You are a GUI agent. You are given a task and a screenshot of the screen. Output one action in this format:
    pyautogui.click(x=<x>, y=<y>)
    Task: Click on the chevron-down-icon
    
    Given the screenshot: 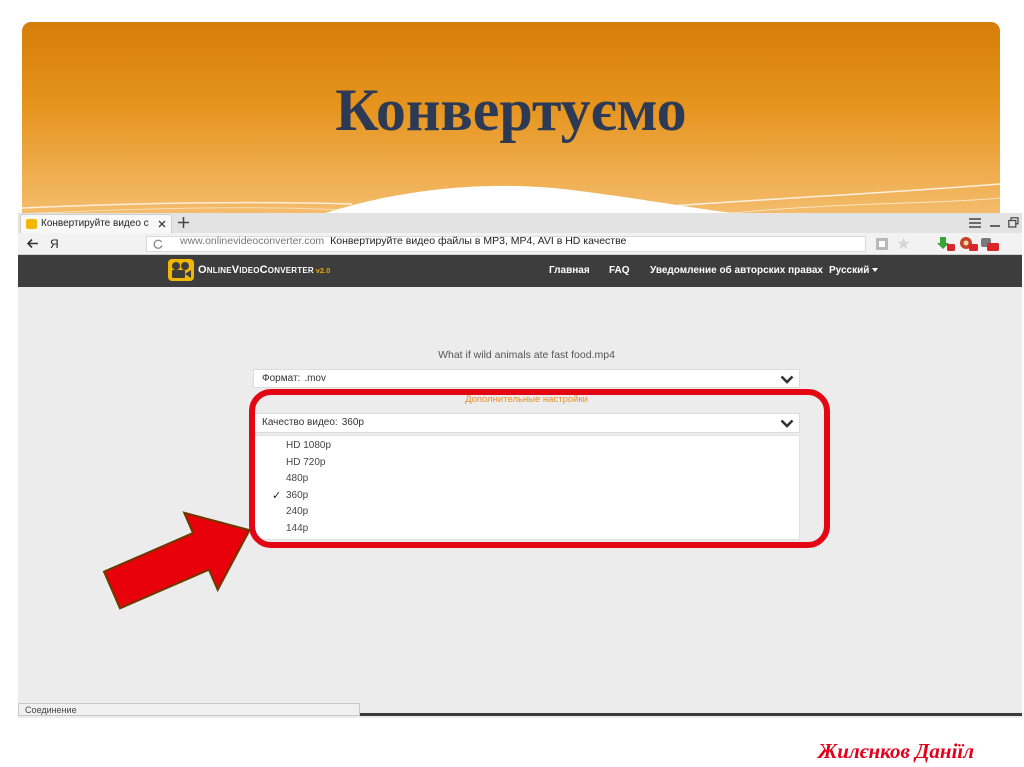 What is the action you would take?
    pyautogui.click(x=787, y=379)
    